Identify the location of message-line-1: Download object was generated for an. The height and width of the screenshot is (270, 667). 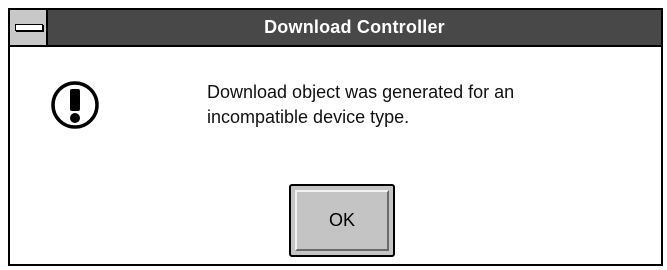
(361, 92).